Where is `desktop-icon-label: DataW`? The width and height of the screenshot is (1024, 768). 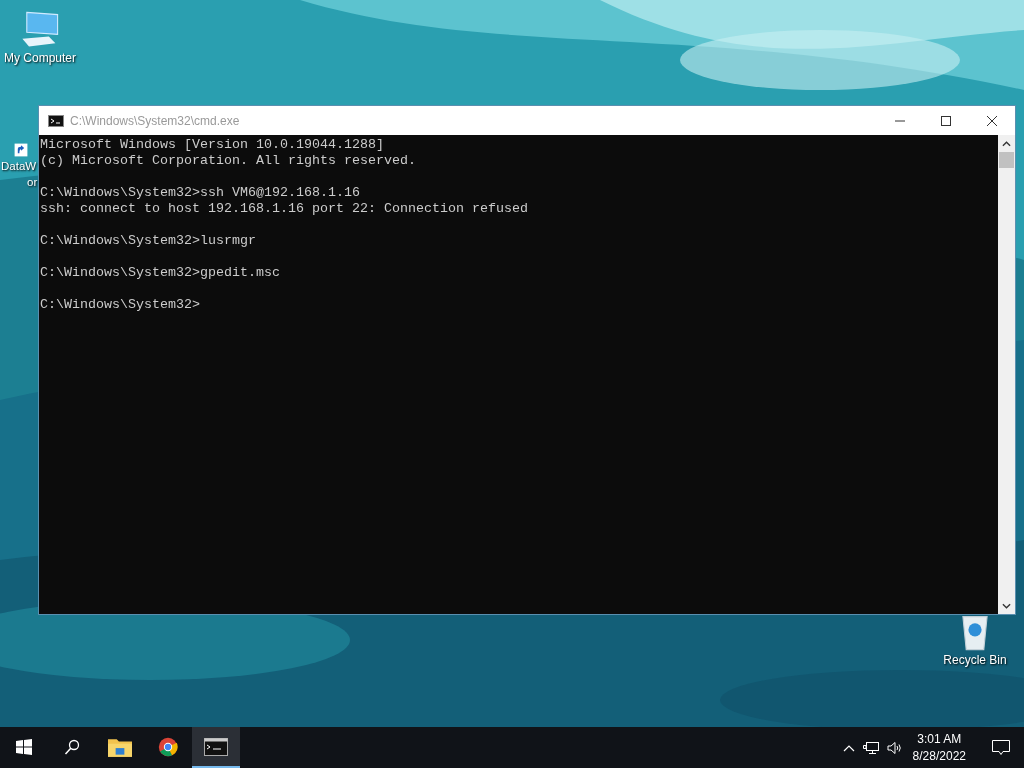
desktop-icon-label: DataW is located at coordinates (19, 166).